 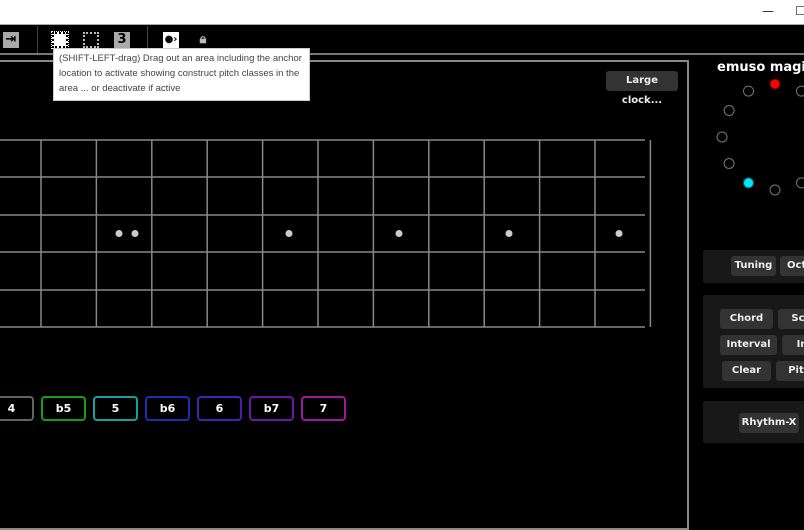 I want to click on degree-button: b7, so click(x=271, y=408).